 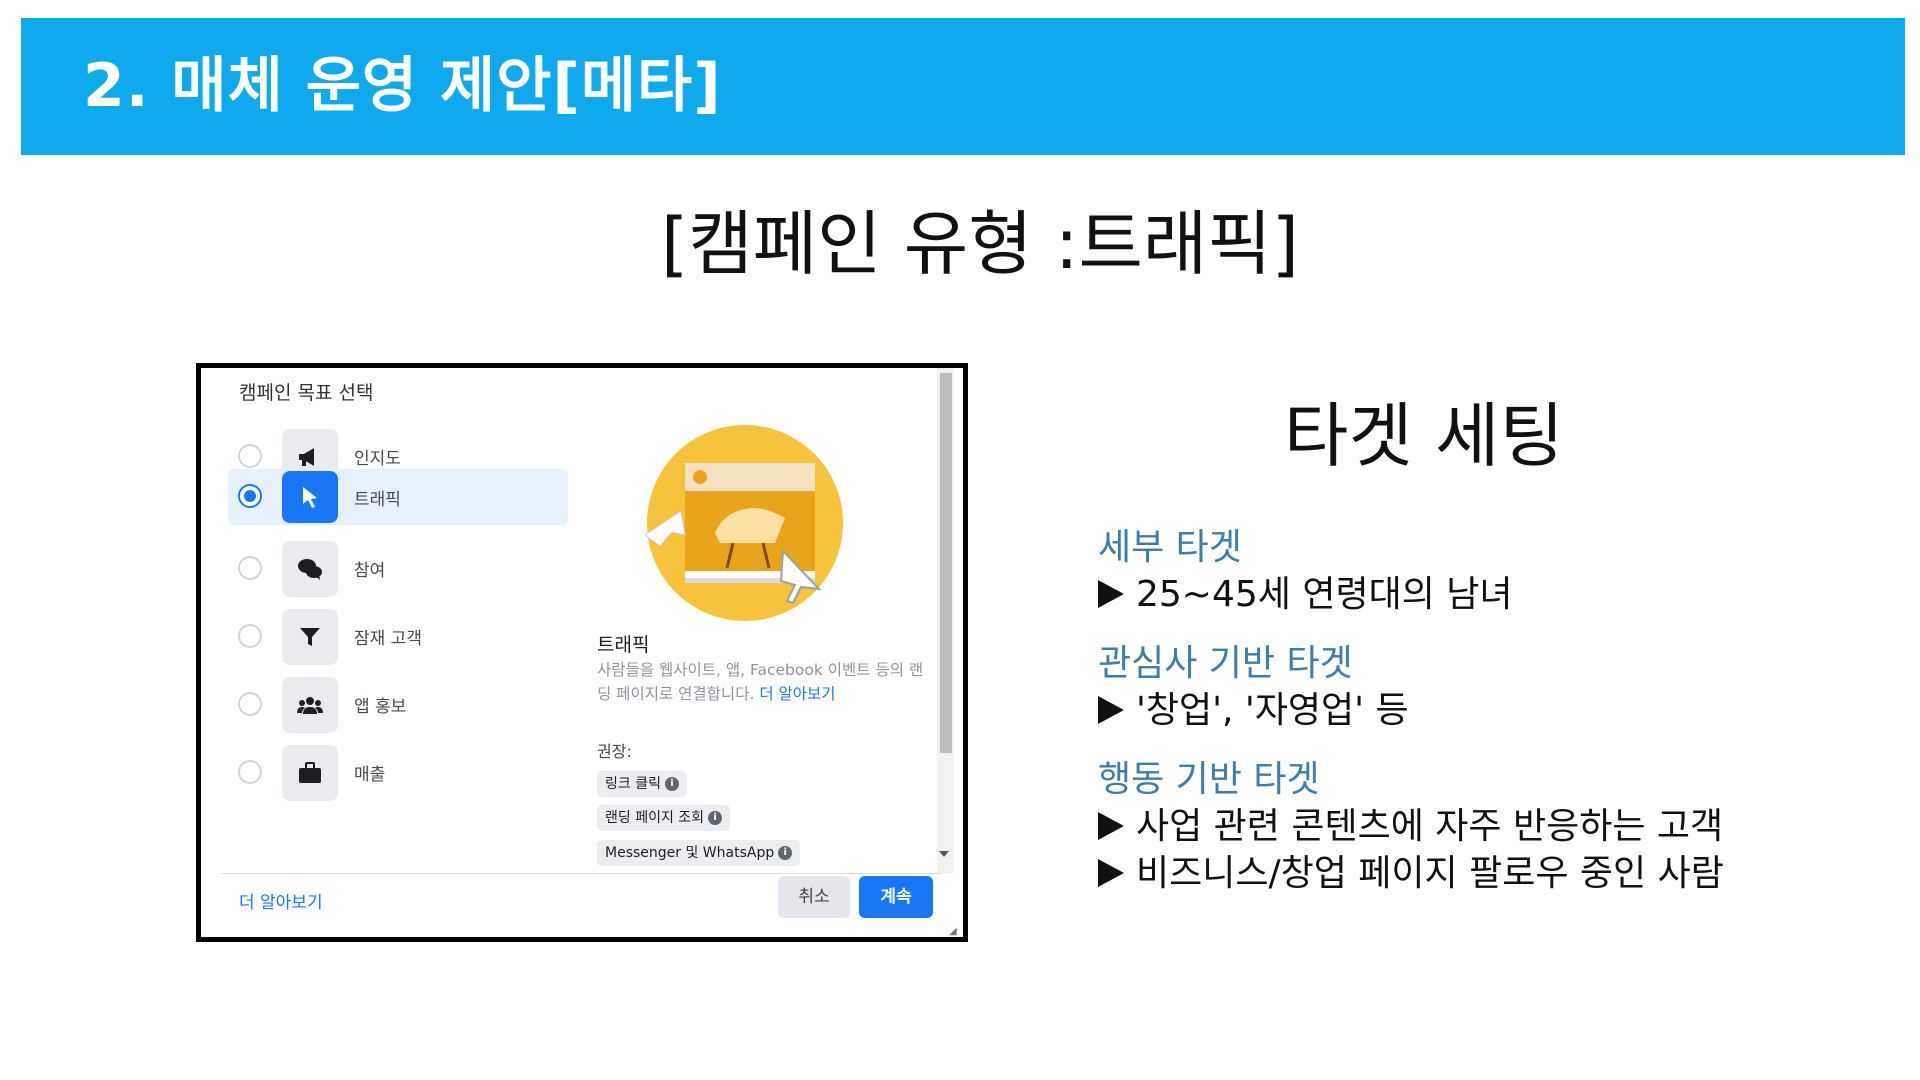 I want to click on line-text: '창업', '자영업' 등, so click(x=1272, y=710).